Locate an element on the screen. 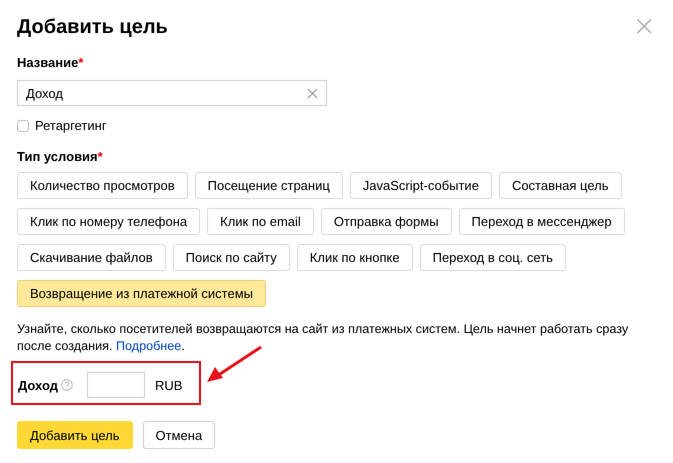  income-field is located at coordinates (115, 385).